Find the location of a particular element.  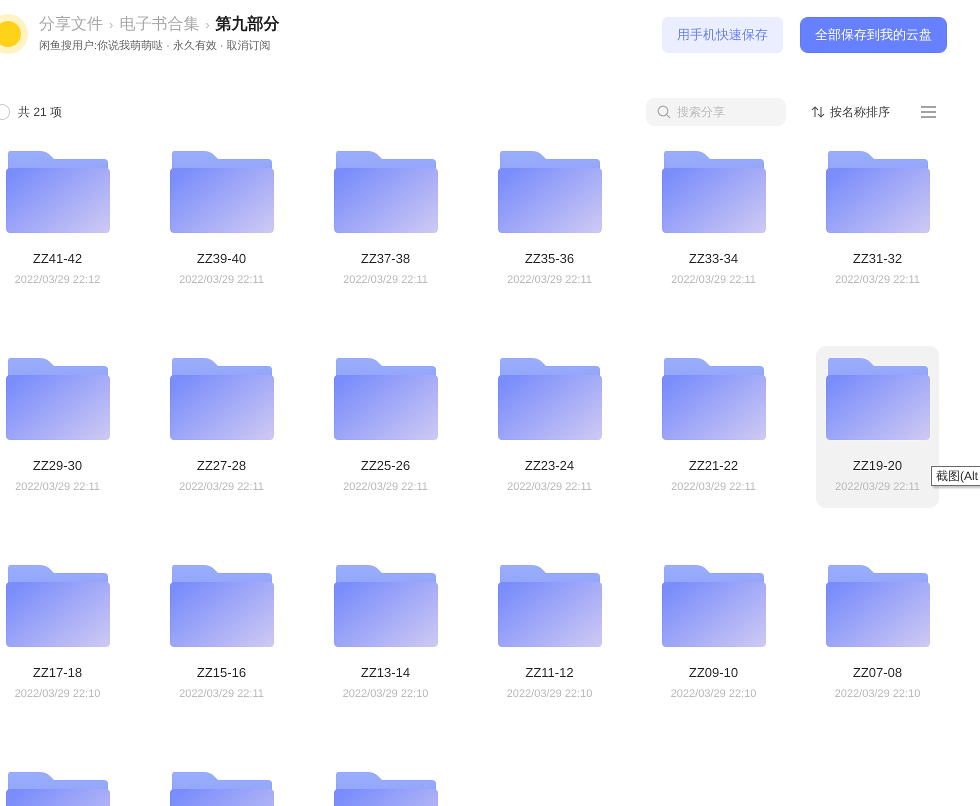

search-field: 搜索分享 is located at coordinates (716, 112).